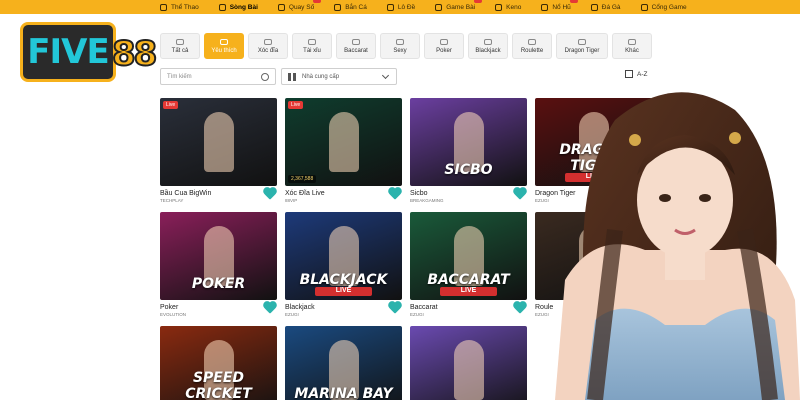  Describe the element at coordinates (532, 46) in the screenshot. I see `category-tab: Roulette` at that location.